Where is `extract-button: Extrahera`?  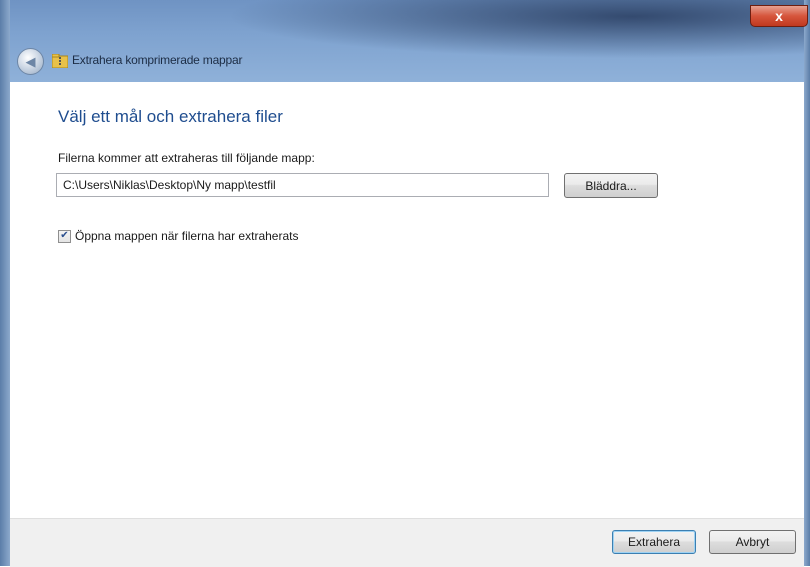
extract-button: Extrahera is located at coordinates (654, 542).